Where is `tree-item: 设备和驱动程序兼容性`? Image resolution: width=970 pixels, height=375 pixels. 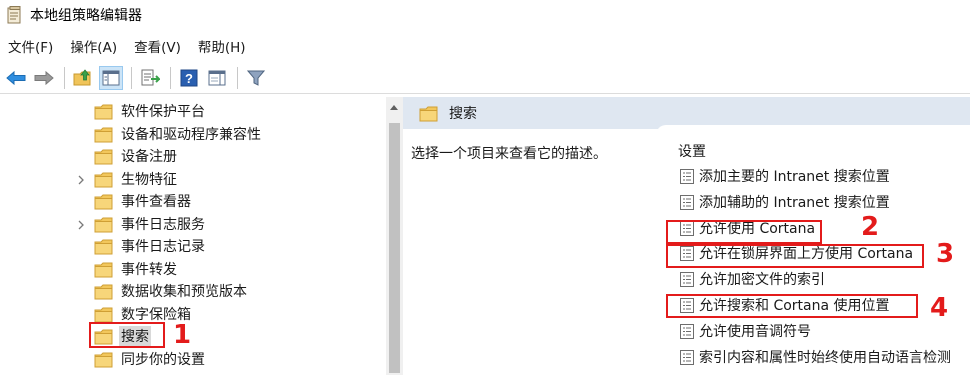 tree-item: 设备和驱动程序兼容性 is located at coordinates (193, 134).